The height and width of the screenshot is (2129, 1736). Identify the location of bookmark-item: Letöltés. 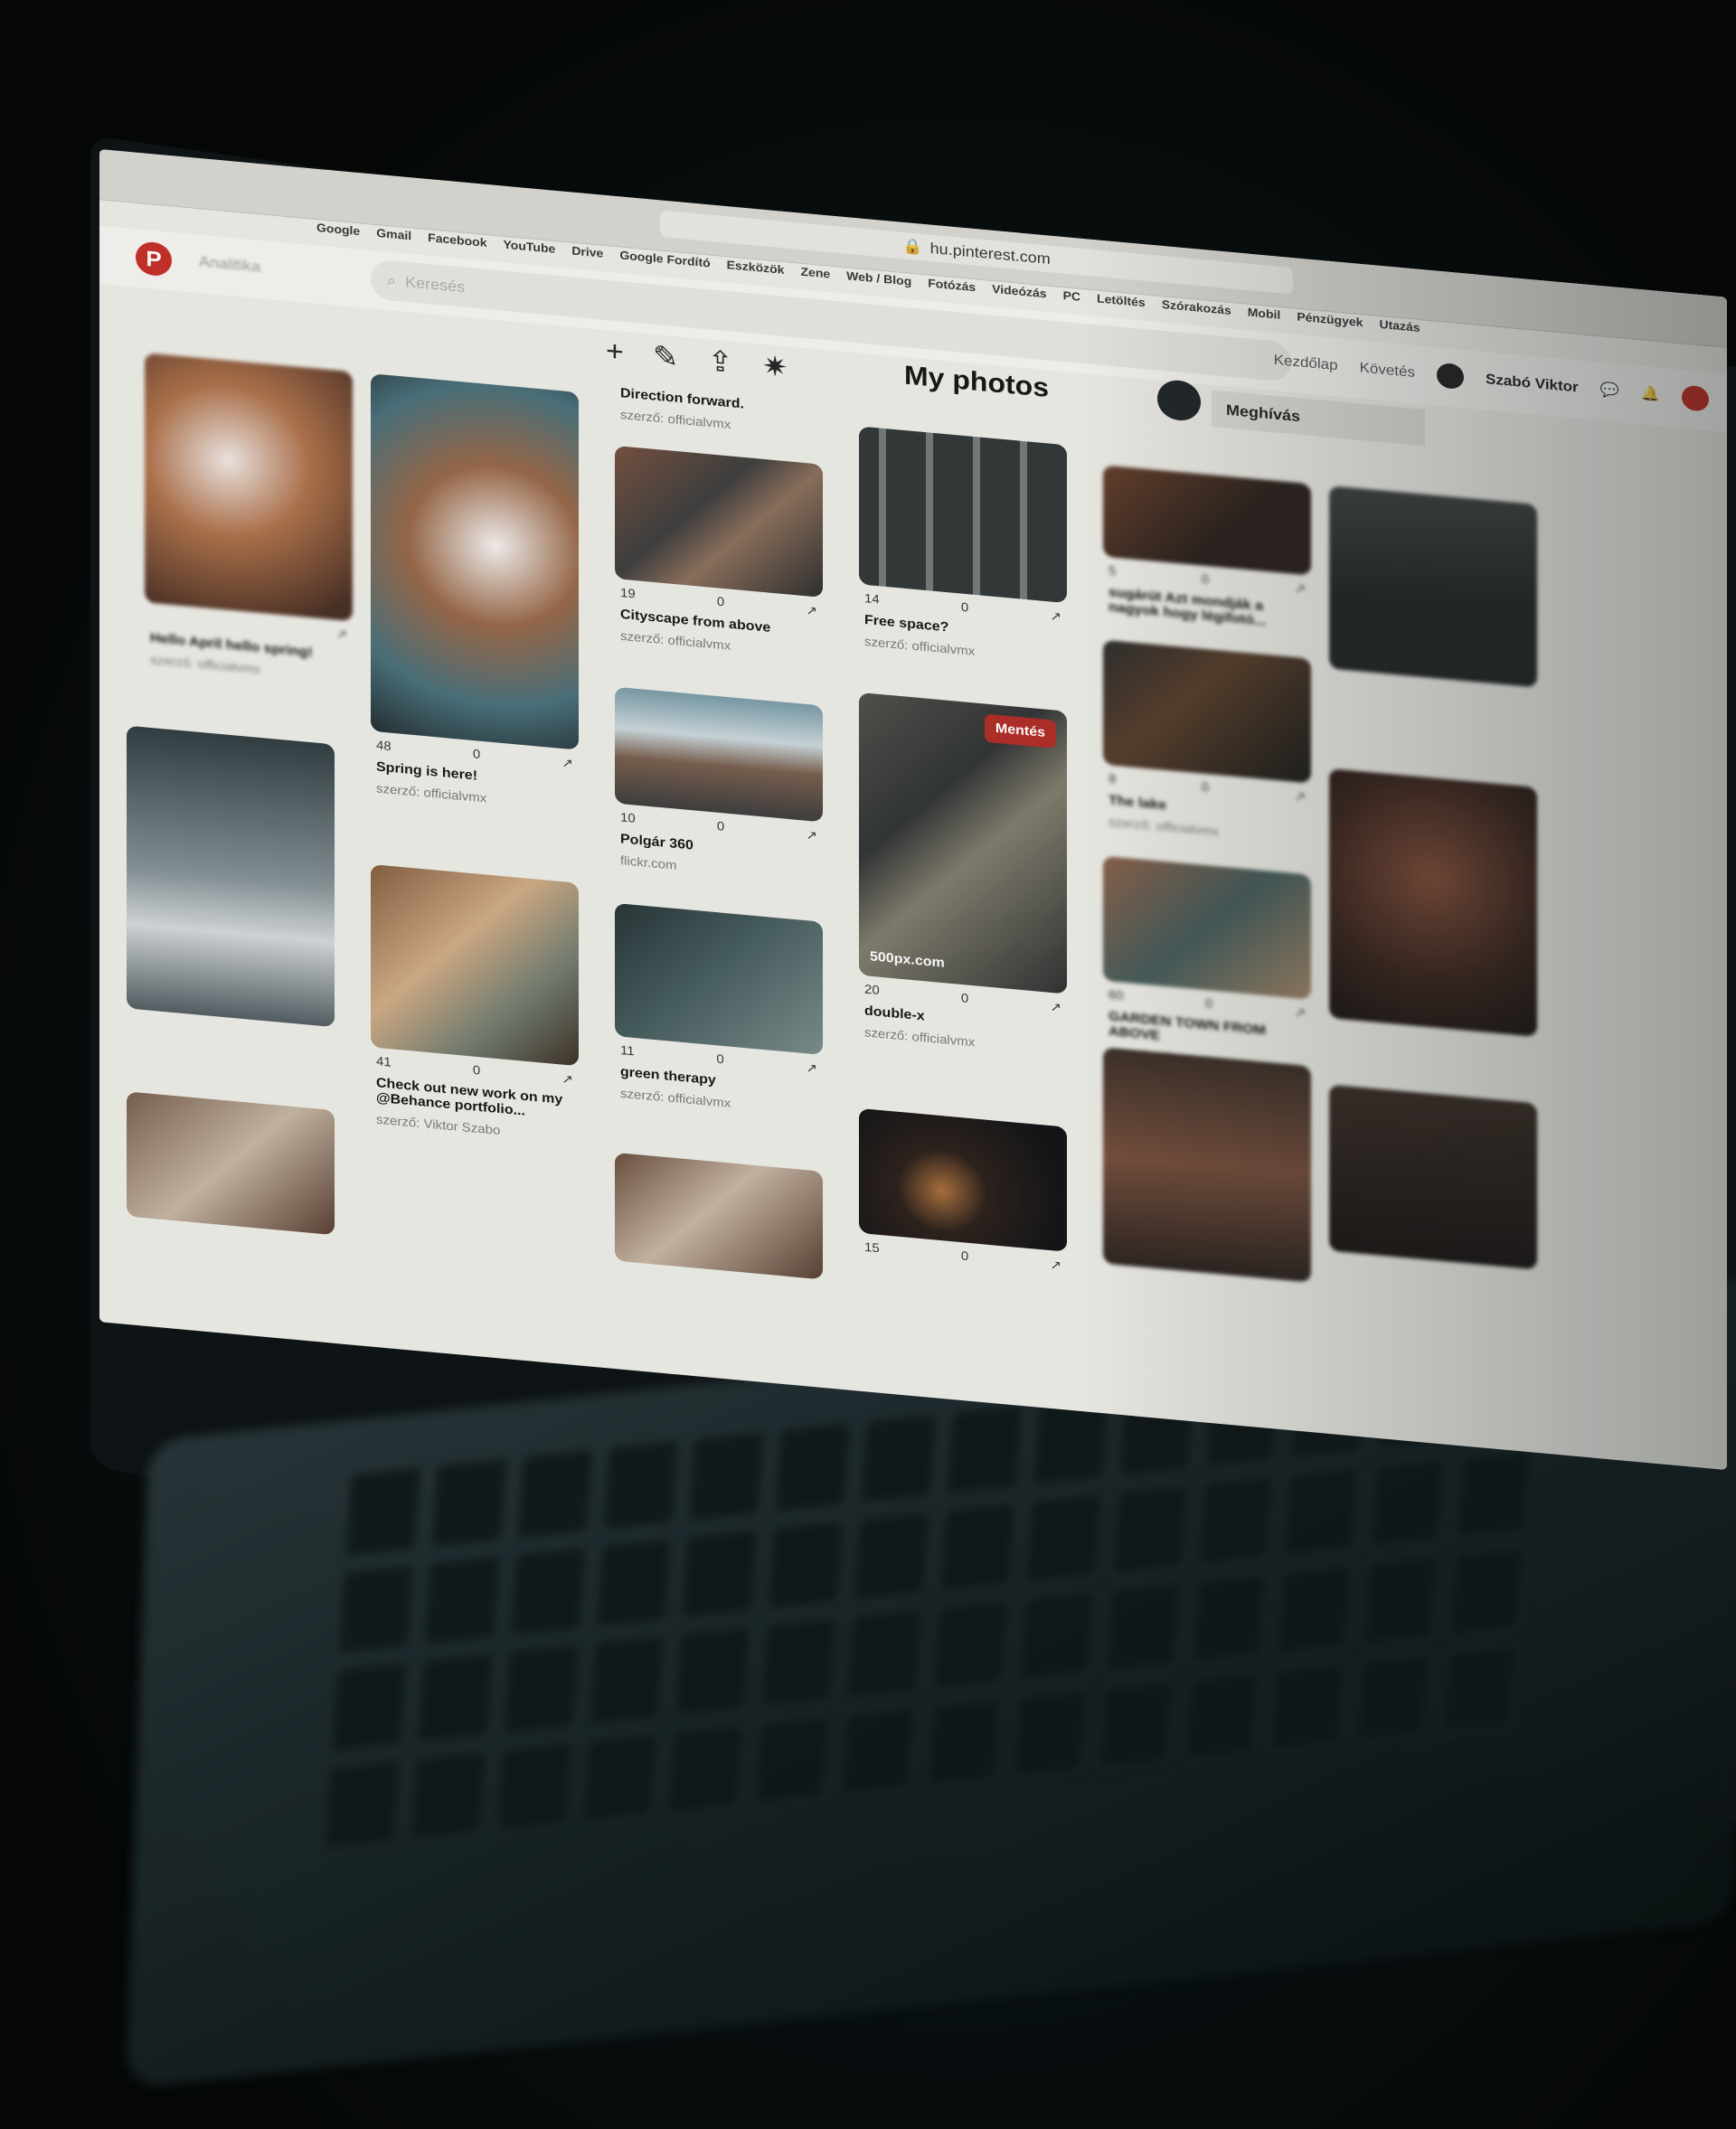
(1122, 304).